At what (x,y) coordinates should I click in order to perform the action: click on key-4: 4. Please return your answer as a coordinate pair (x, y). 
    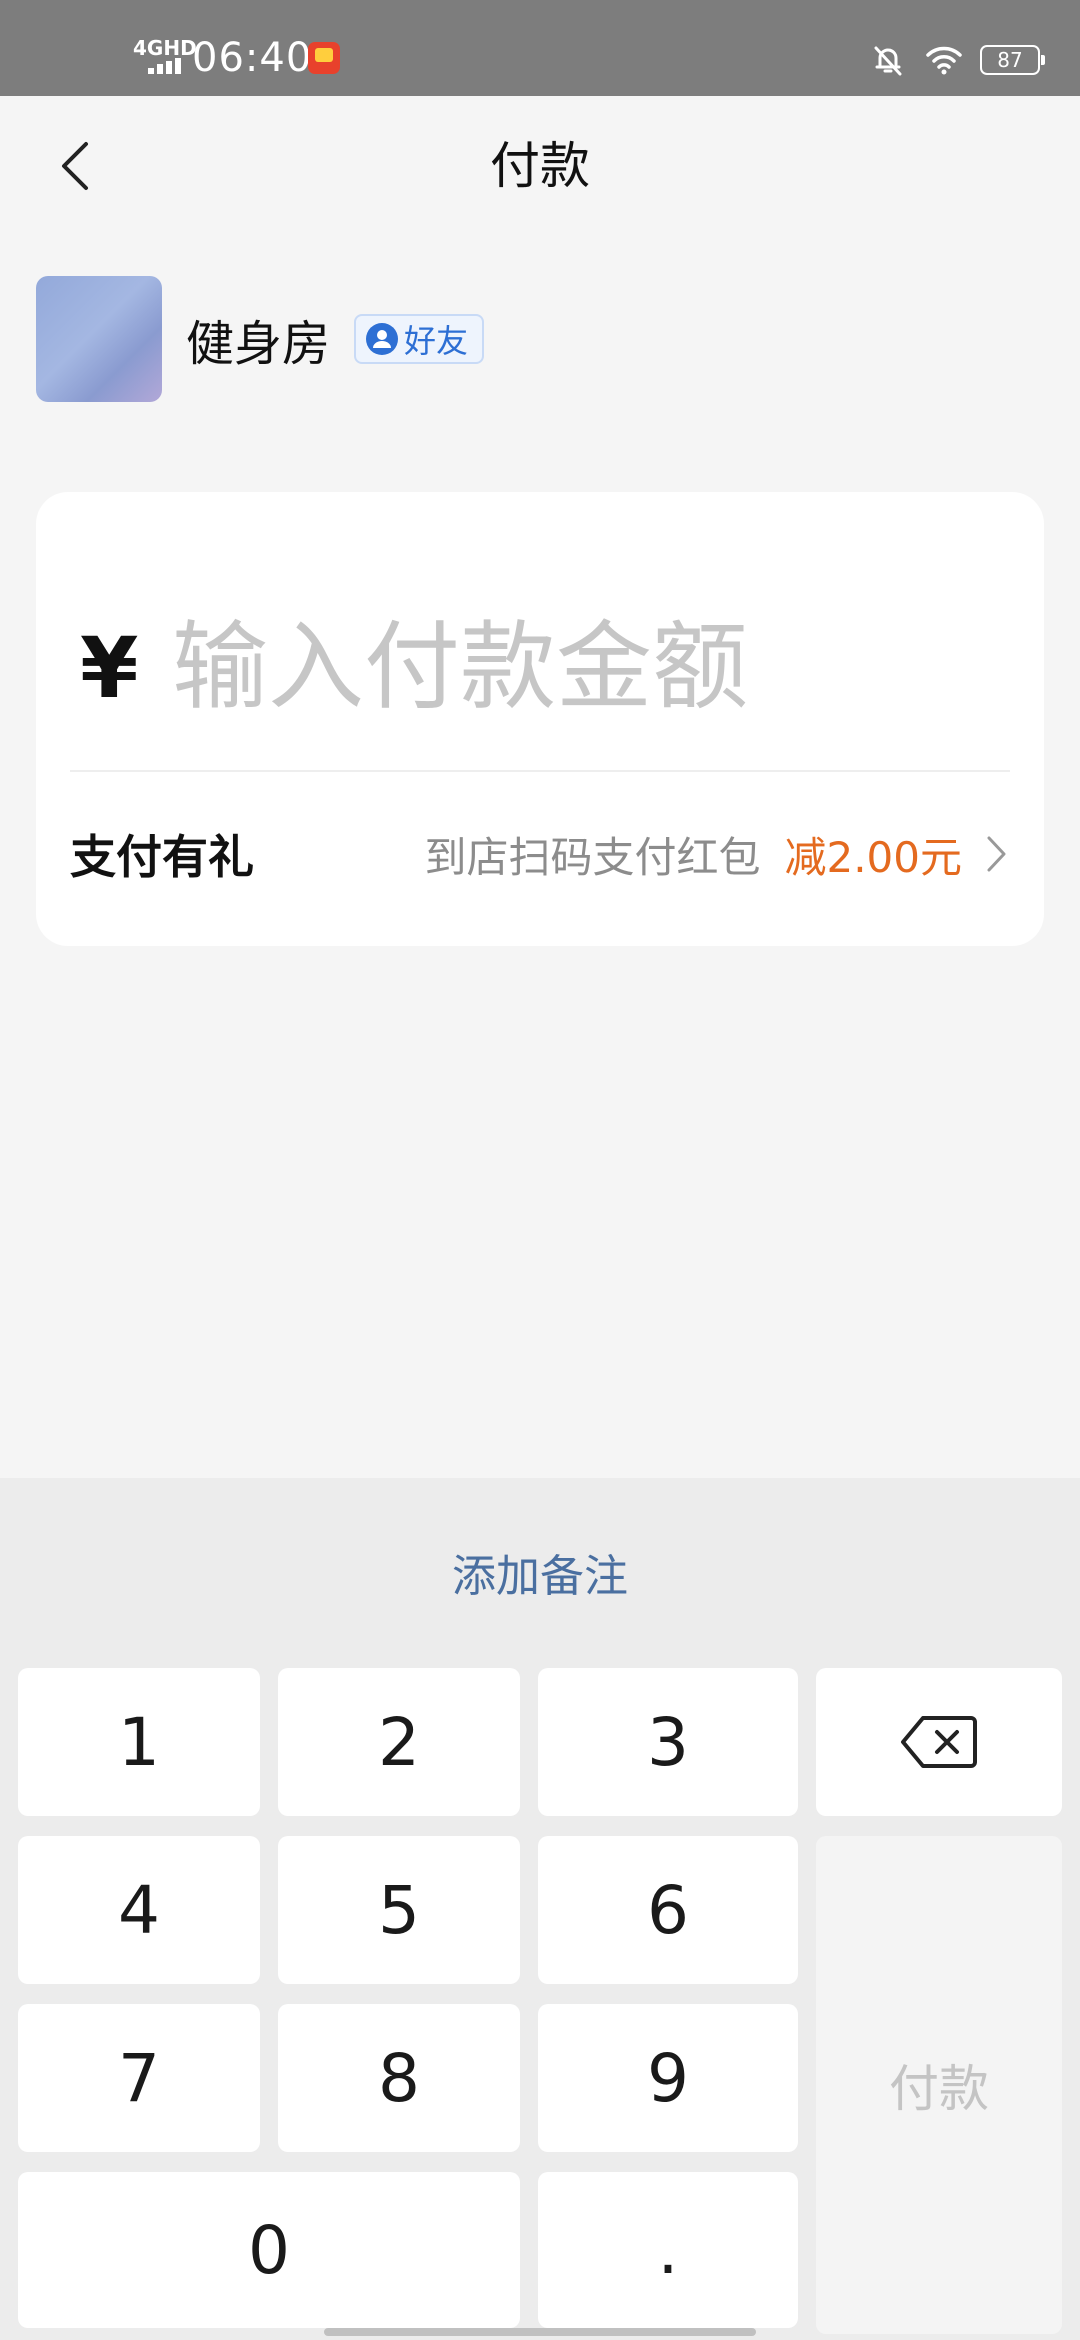
    Looking at the image, I should click on (139, 1910).